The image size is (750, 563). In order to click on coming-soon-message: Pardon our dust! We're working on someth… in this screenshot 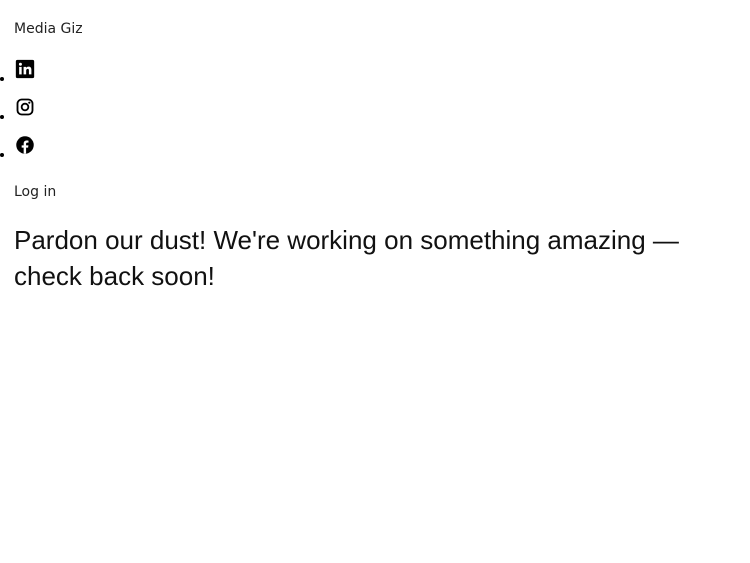, I will do `click(346, 258)`.